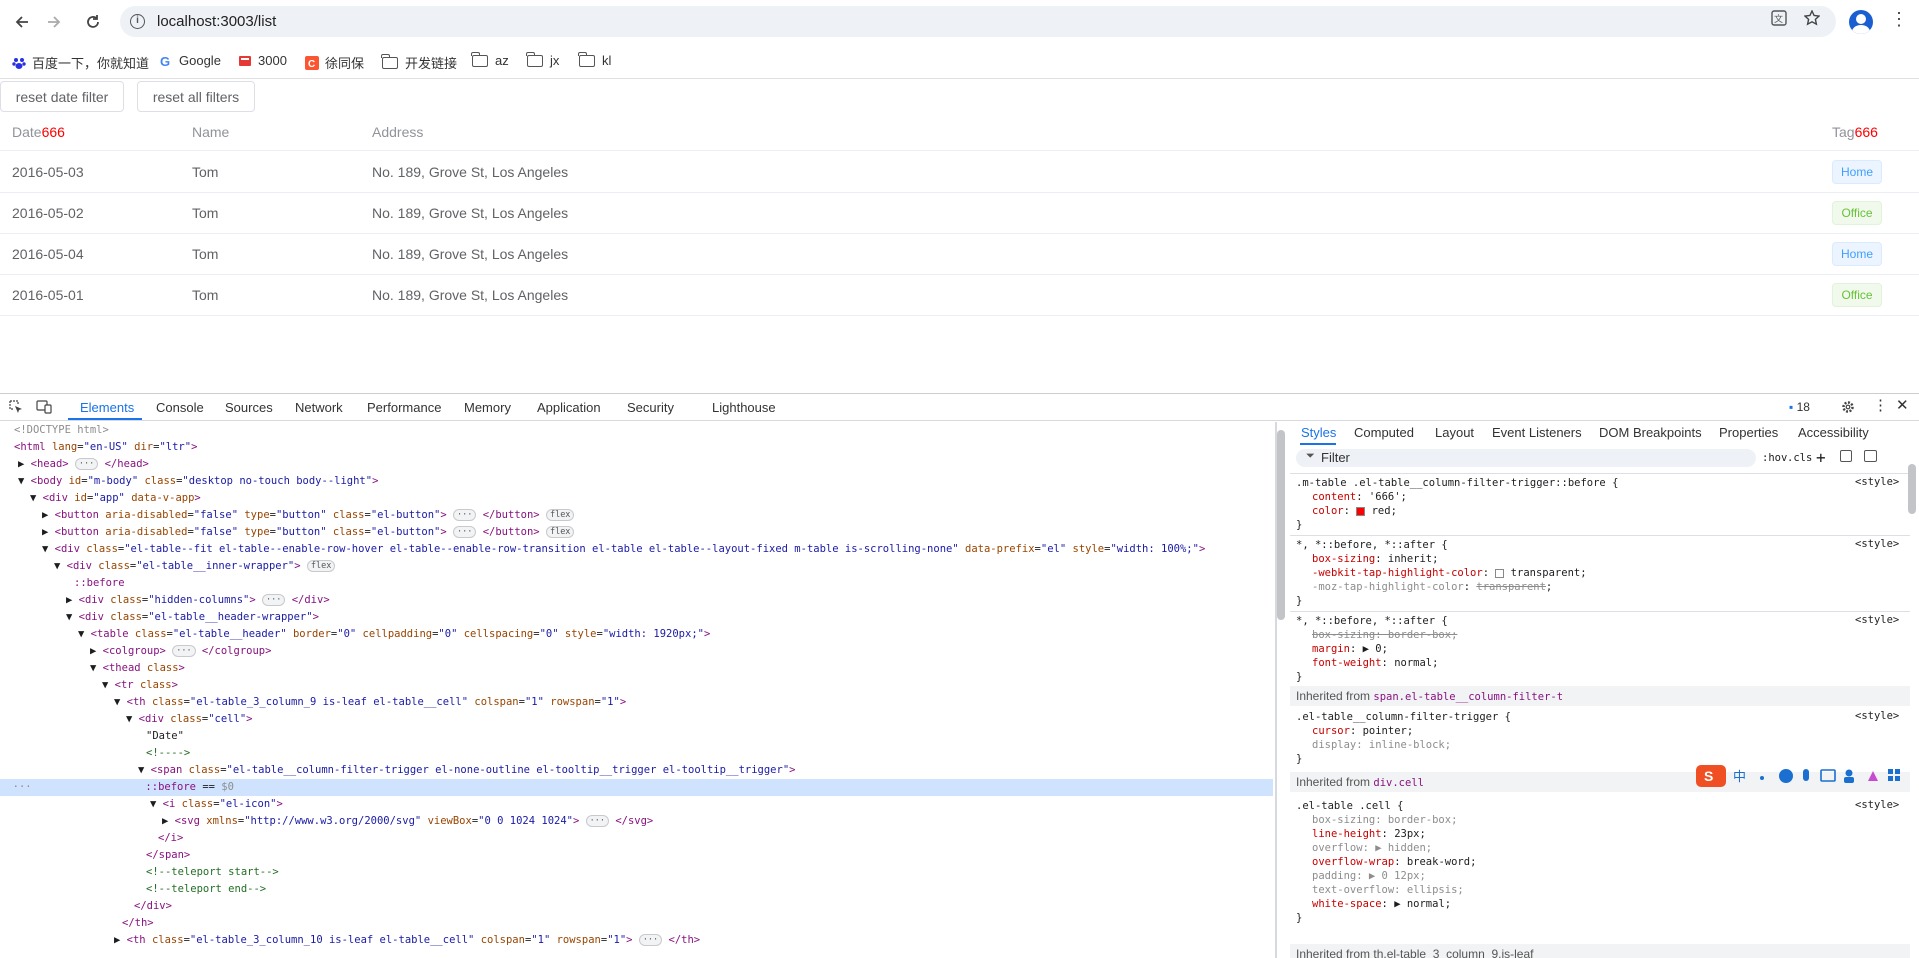 The image size is (1919, 958). I want to click on dom-line: ▼ <div id="app" data-v-app>, so click(115, 498).